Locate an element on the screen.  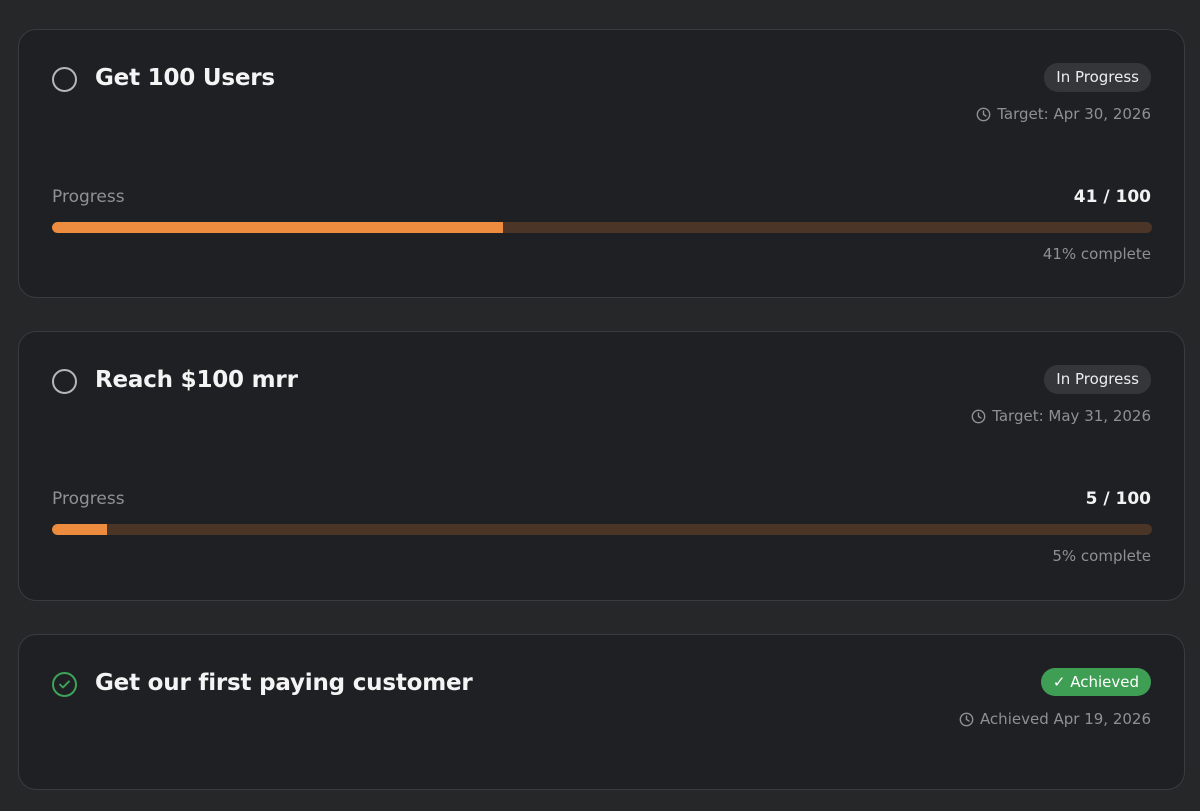
target-date-text: Target: May 31, 2026 is located at coordinates (1071, 416).